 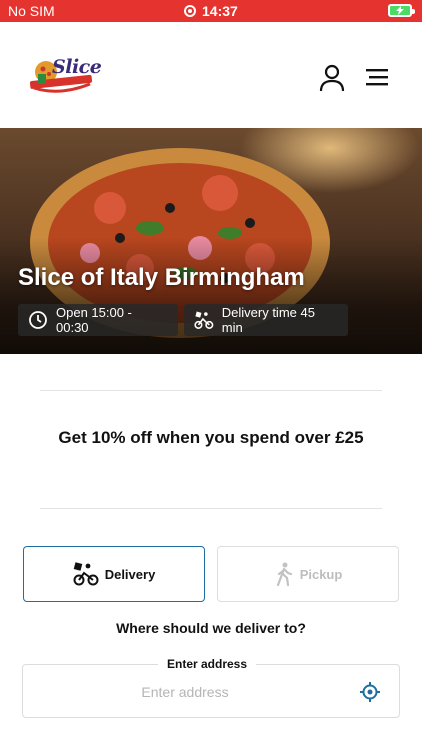 I want to click on promo-top-divider, so click(x=211, y=390).